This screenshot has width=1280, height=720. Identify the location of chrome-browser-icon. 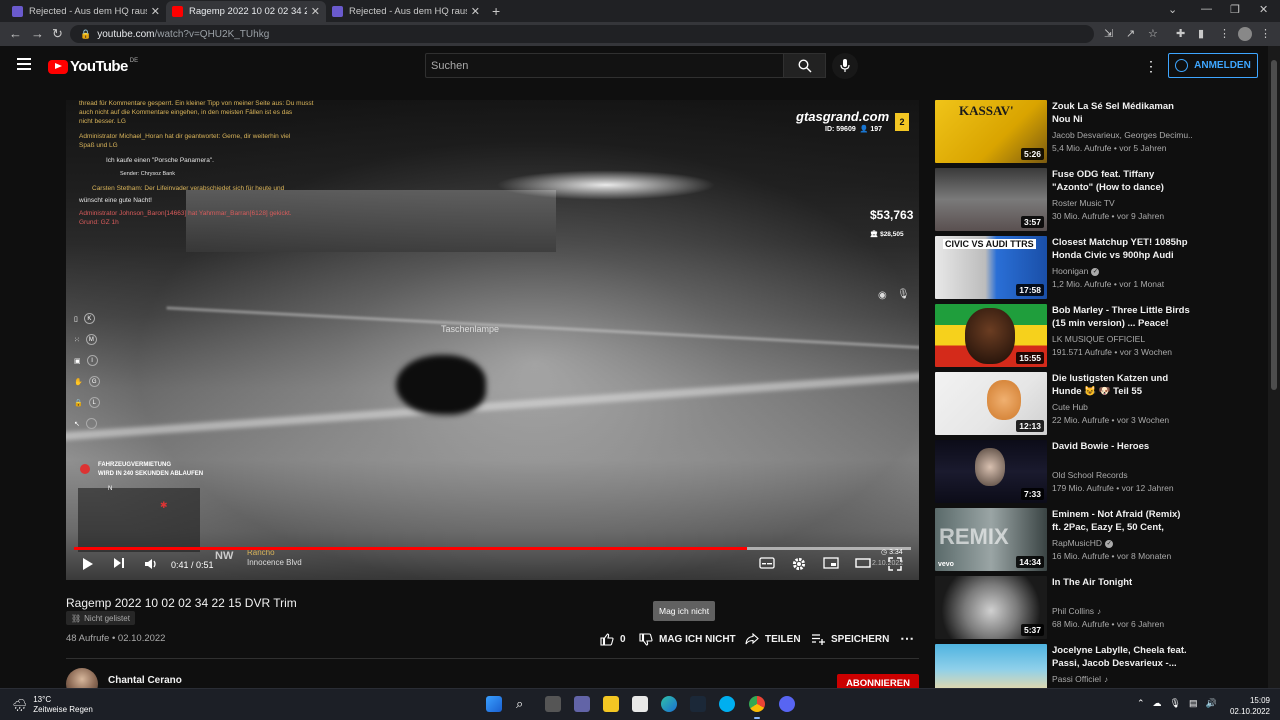
(757, 704).